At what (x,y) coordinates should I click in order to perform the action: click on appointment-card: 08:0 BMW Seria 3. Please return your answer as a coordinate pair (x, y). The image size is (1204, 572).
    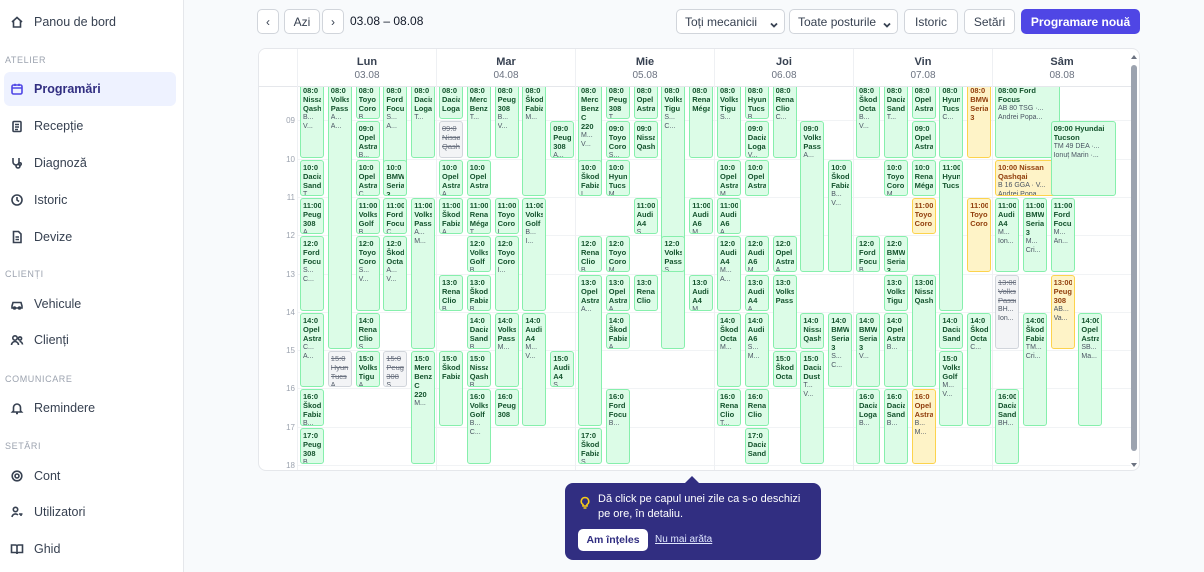
    Looking at the image, I should click on (979, 122).